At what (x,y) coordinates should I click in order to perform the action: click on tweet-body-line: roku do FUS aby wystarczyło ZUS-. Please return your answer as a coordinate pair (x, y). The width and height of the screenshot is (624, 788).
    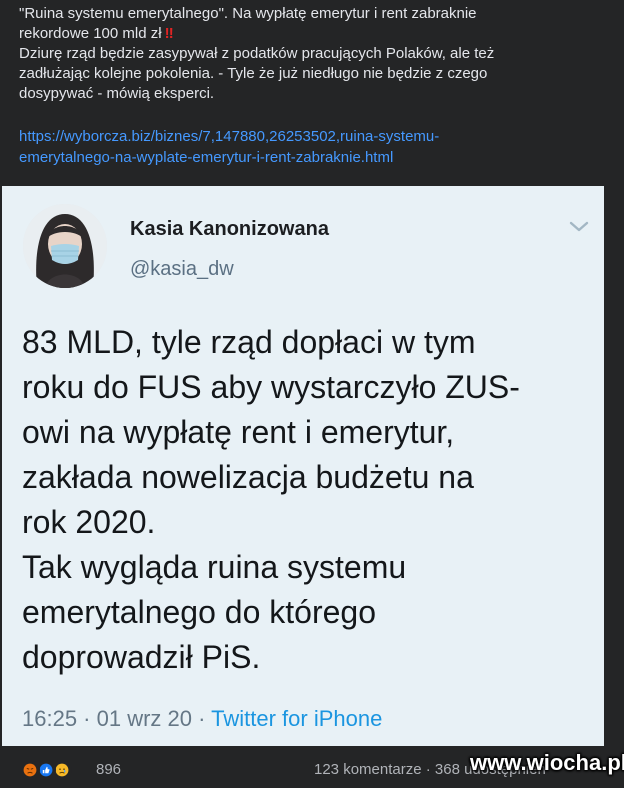
    Looking at the image, I should click on (271, 387).